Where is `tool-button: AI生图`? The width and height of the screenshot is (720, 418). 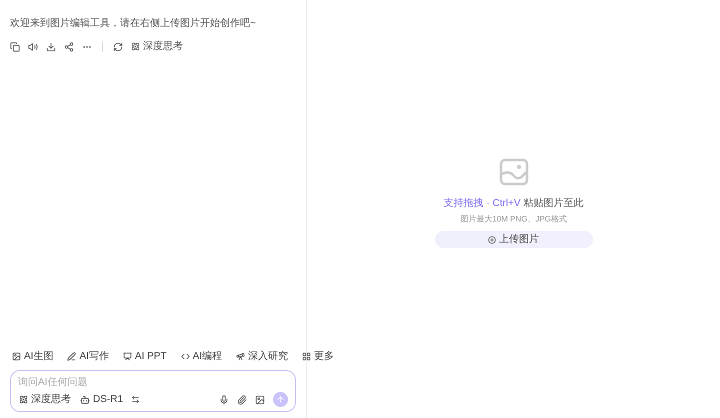
tool-button: AI生图 is located at coordinates (33, 356).